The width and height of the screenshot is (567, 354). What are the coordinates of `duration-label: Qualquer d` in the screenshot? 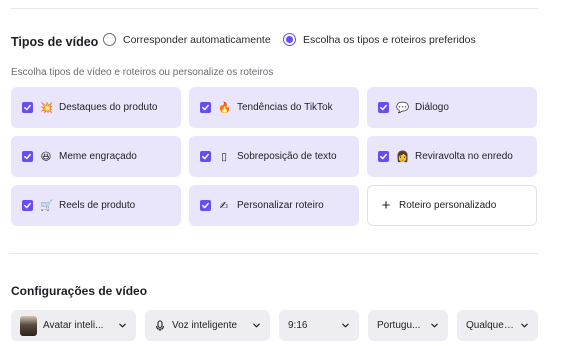 It's located at (490, 325).